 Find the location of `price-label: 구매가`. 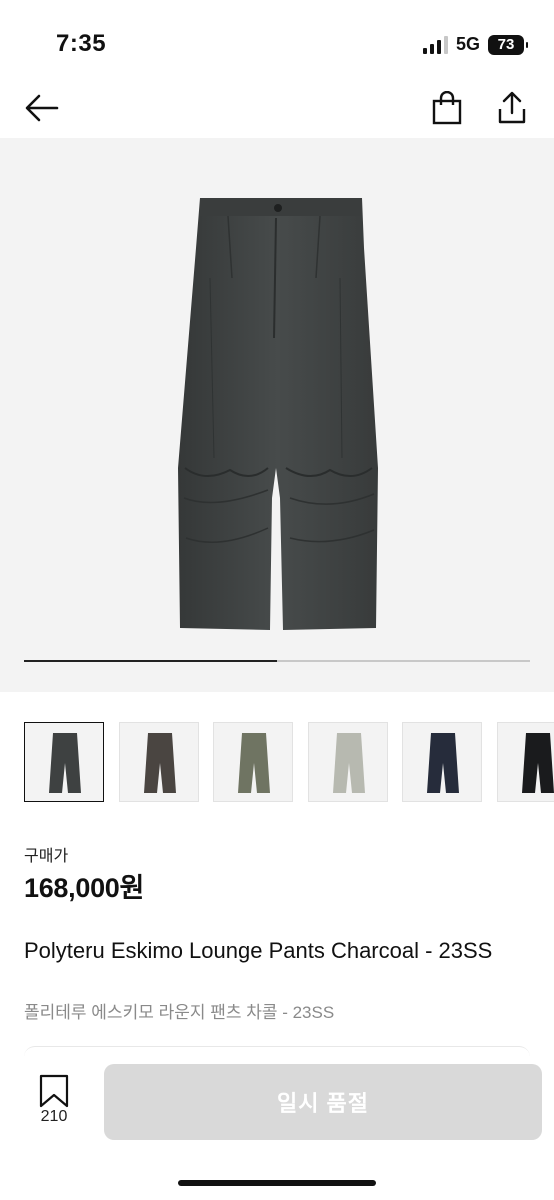

price-label: 구매가 is located at coordinates (46, 856).